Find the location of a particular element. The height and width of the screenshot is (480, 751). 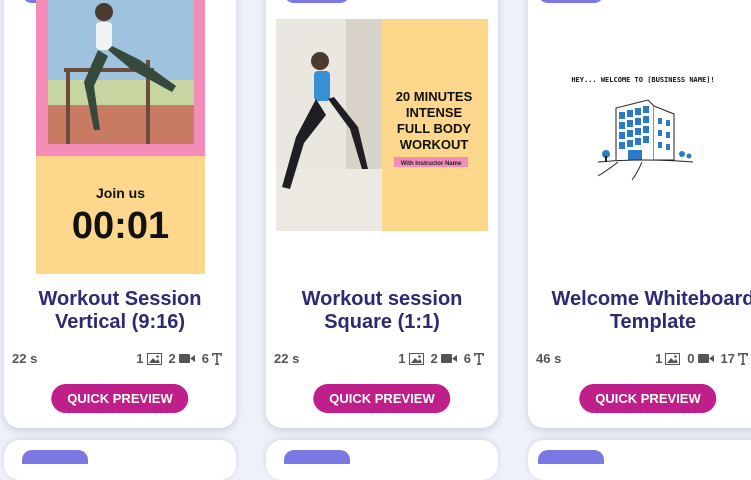

svg-text: With Instructor Name is located at coordinates (431, 164).